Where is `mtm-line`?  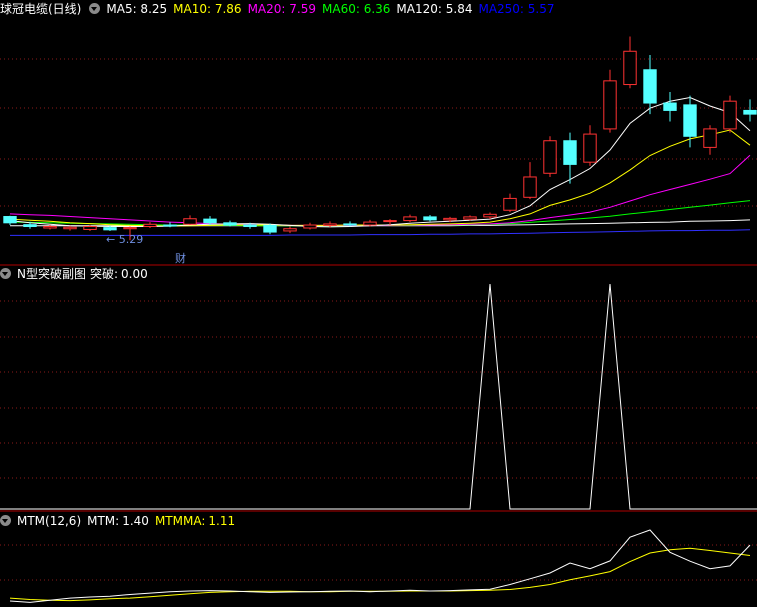 mtm-line is located at coordinates (380, 566).